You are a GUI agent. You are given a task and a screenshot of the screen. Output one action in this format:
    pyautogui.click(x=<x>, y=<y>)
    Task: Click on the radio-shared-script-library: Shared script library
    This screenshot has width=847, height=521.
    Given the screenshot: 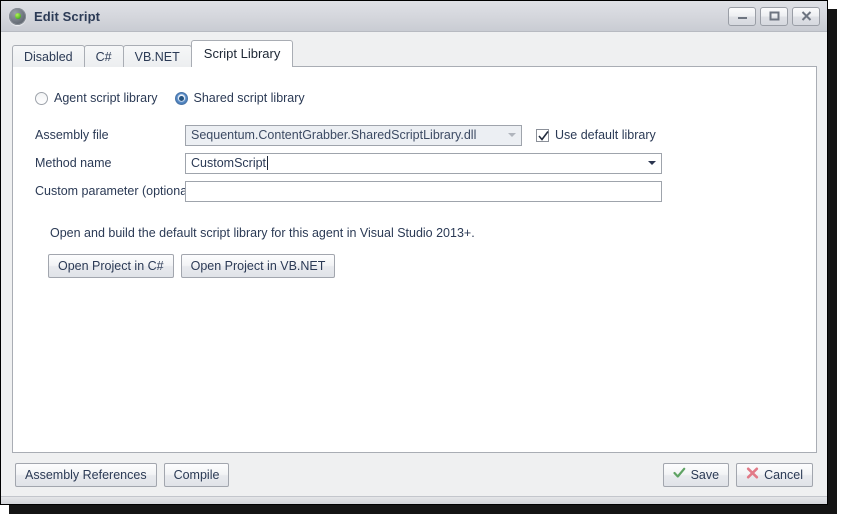 What is the action you would take?
    pyautogui.click(x=239, y=98)
    